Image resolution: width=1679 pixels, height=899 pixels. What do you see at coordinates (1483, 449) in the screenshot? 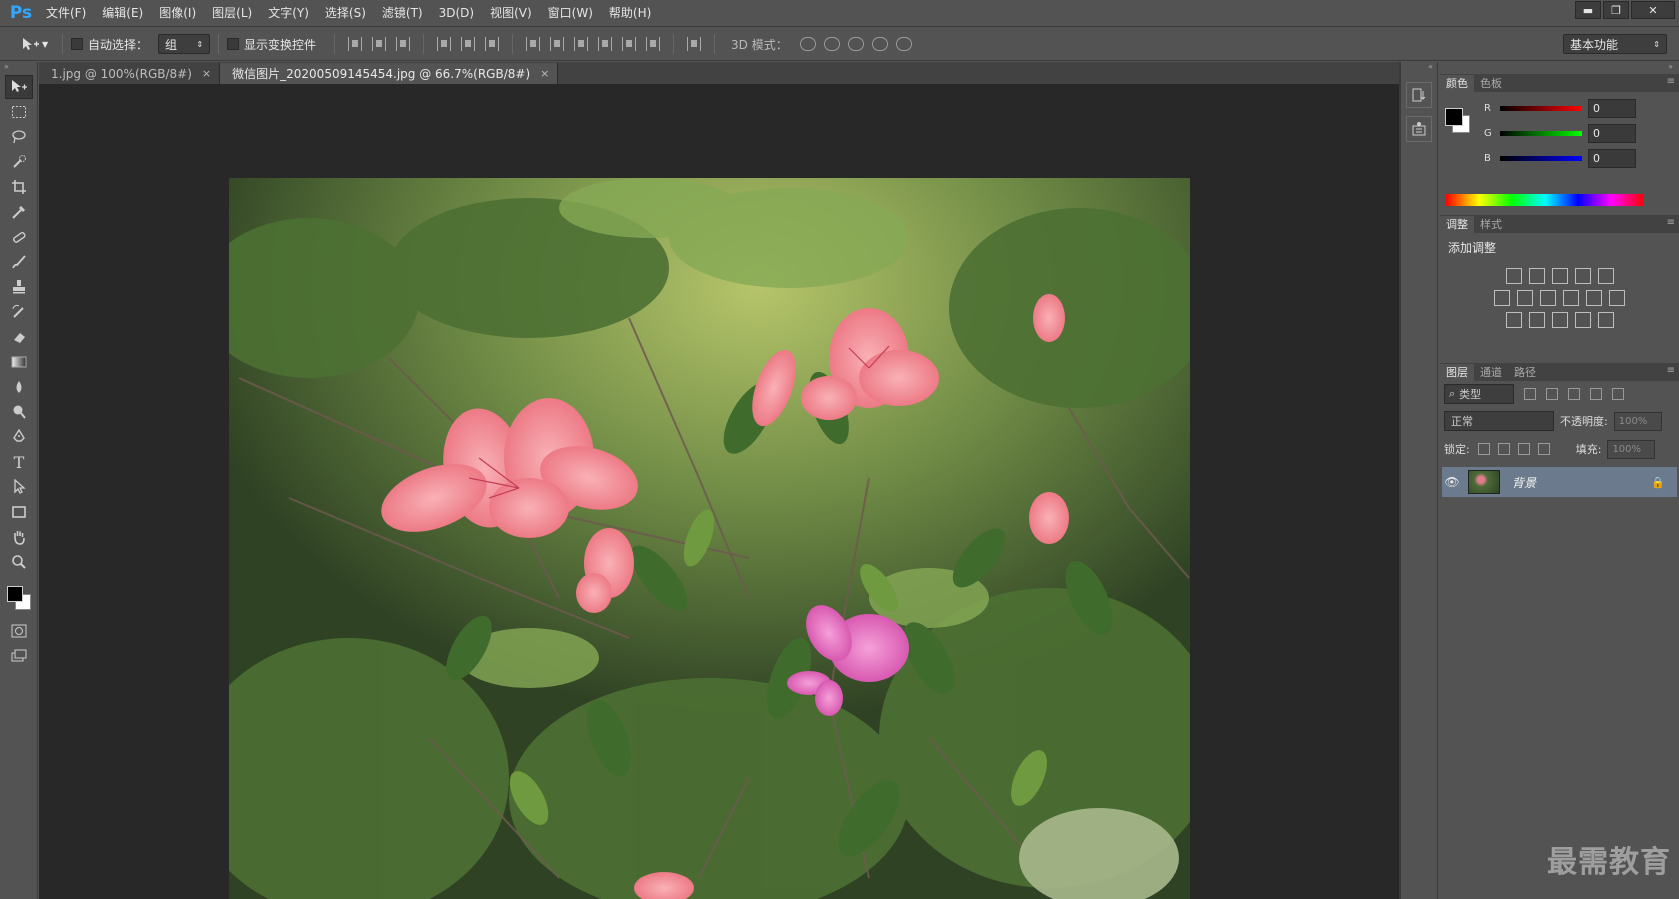
I see `lock-transparent-icon` at bounding box center [1483, 449].